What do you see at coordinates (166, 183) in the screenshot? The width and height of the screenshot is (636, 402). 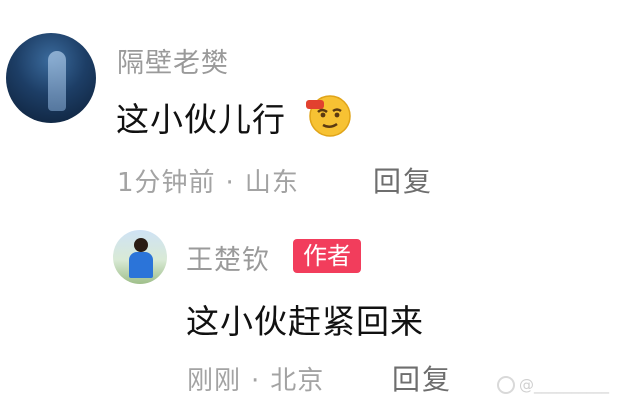 I see `comment-time: 1分钟前` at bounding box center [166, 183].